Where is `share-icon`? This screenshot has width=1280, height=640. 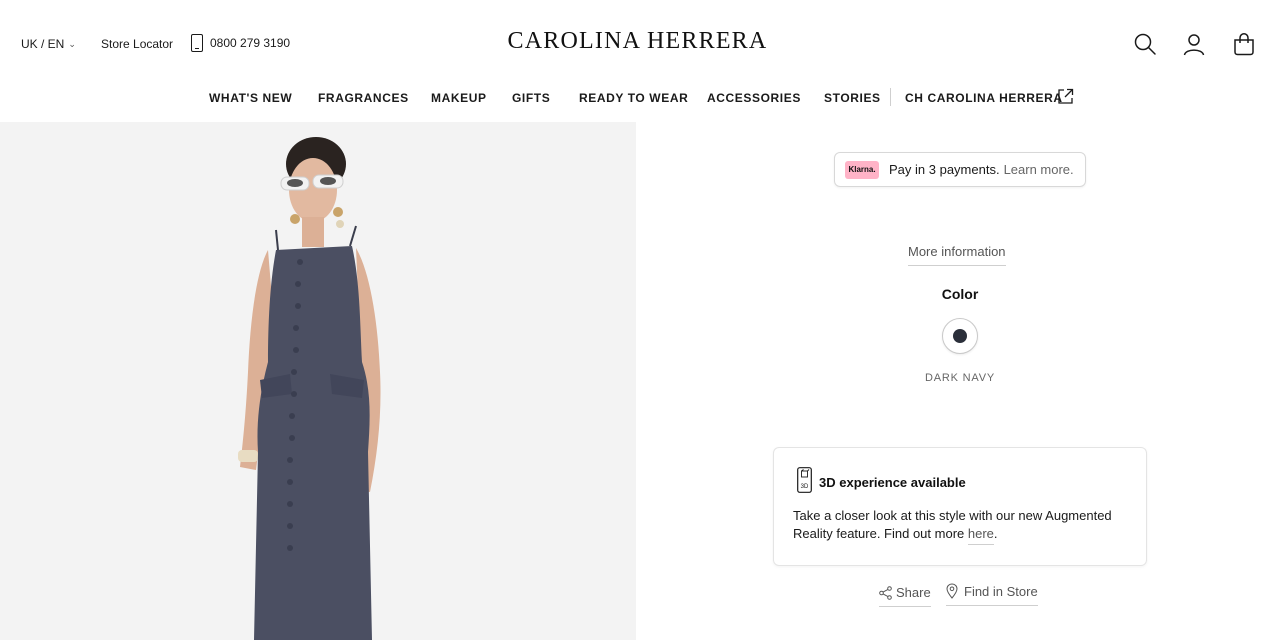
share-icon is located at coordinates (885, 592).